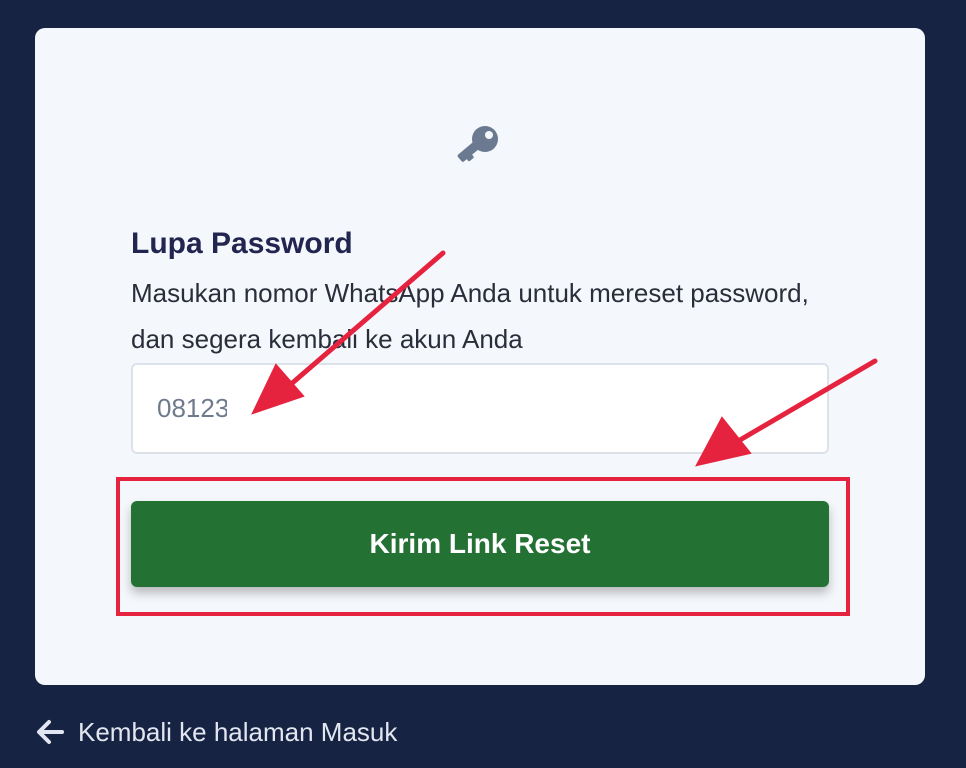 Image resolution: width=966 pixels, height=768 pixels. I want to click on back-to-login-link: Kembali ke halaman Masuk, so click(215, 732).